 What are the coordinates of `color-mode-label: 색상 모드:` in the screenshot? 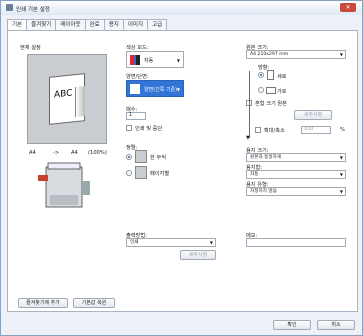 It's located at (137, 48).